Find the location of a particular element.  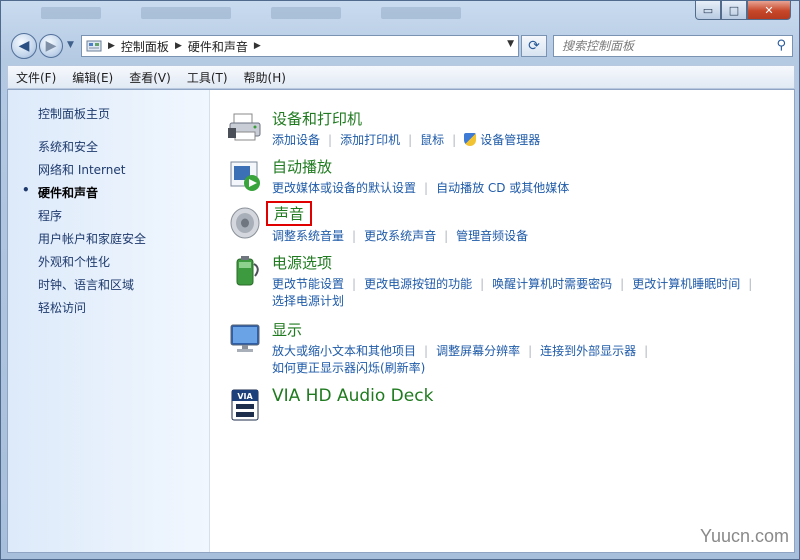

link-fix-flicker: 如何更正显示器闪烁(刷新率) is located at coordinates (348, 368).